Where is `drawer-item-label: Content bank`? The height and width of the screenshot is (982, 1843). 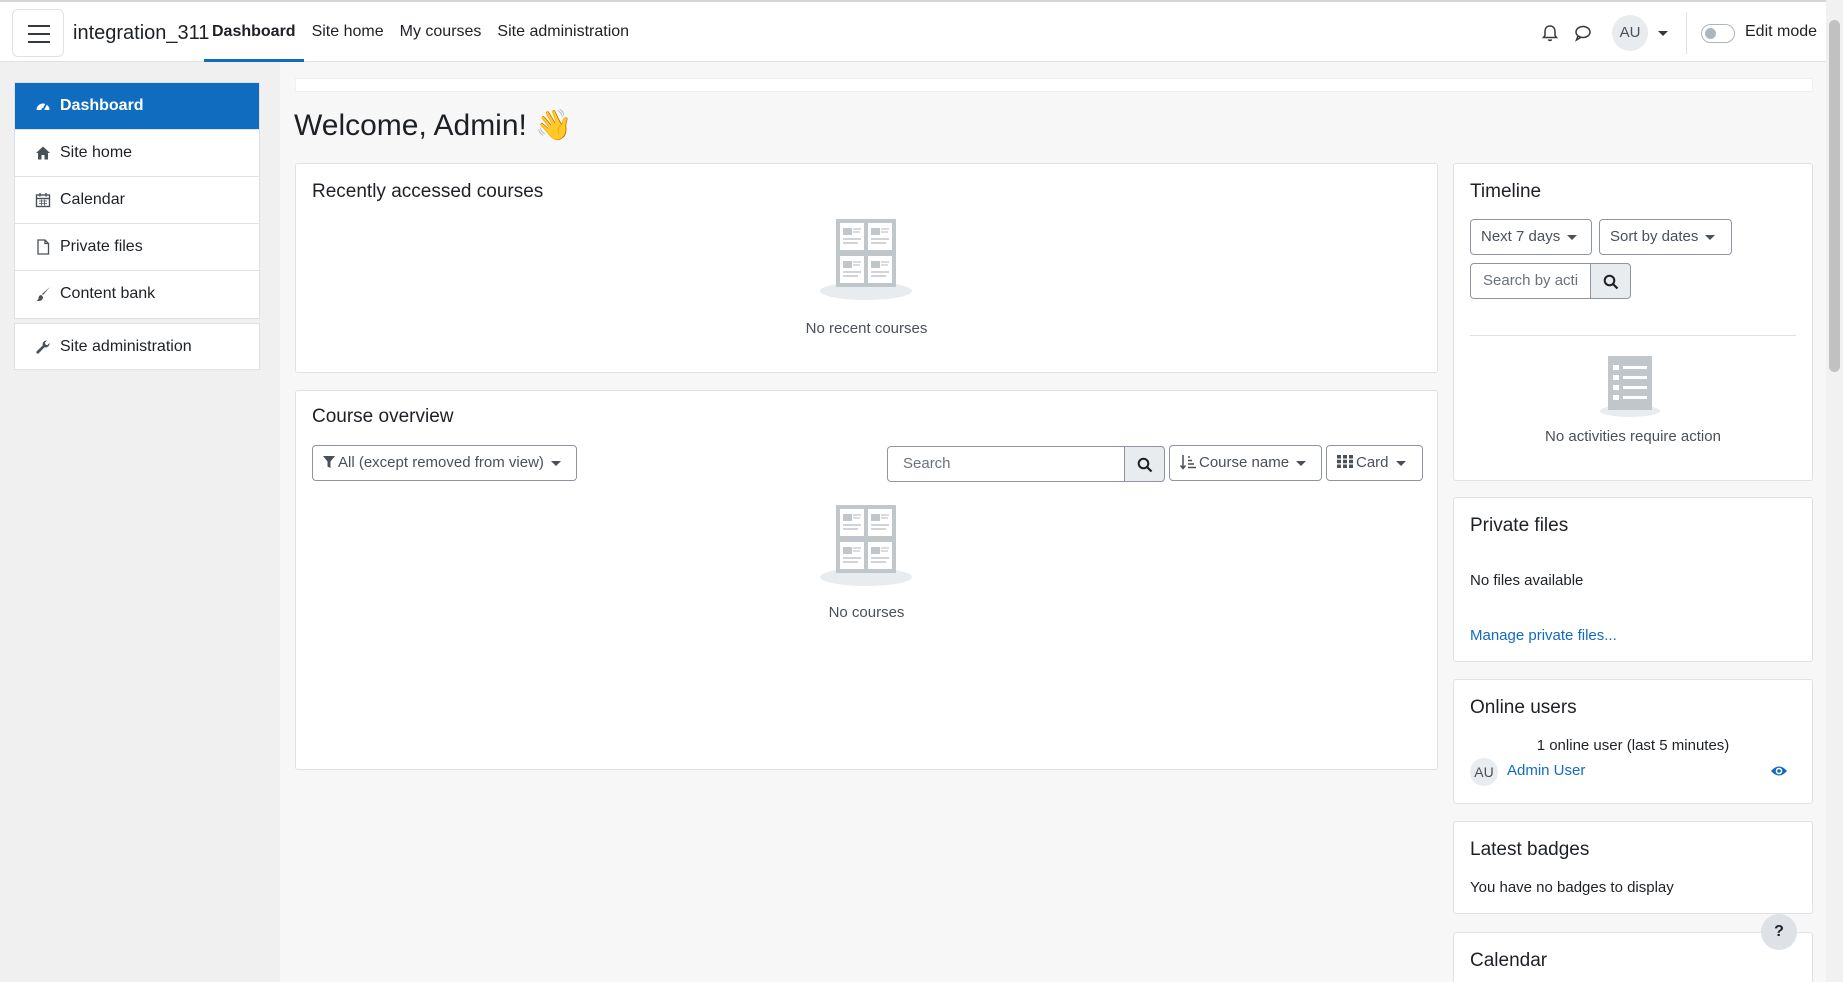
drawer-item-label: Content bank is located at coordinates (108, 293).